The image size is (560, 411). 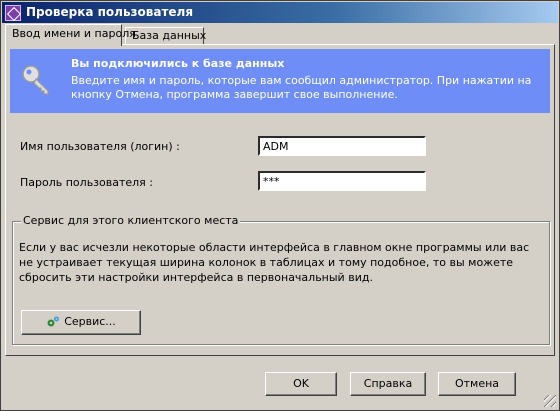 What do you see at coordinates (110, 12) in the screenshot?
I see `window-title: Проверка пользователя` at bounding box center [110, 12].